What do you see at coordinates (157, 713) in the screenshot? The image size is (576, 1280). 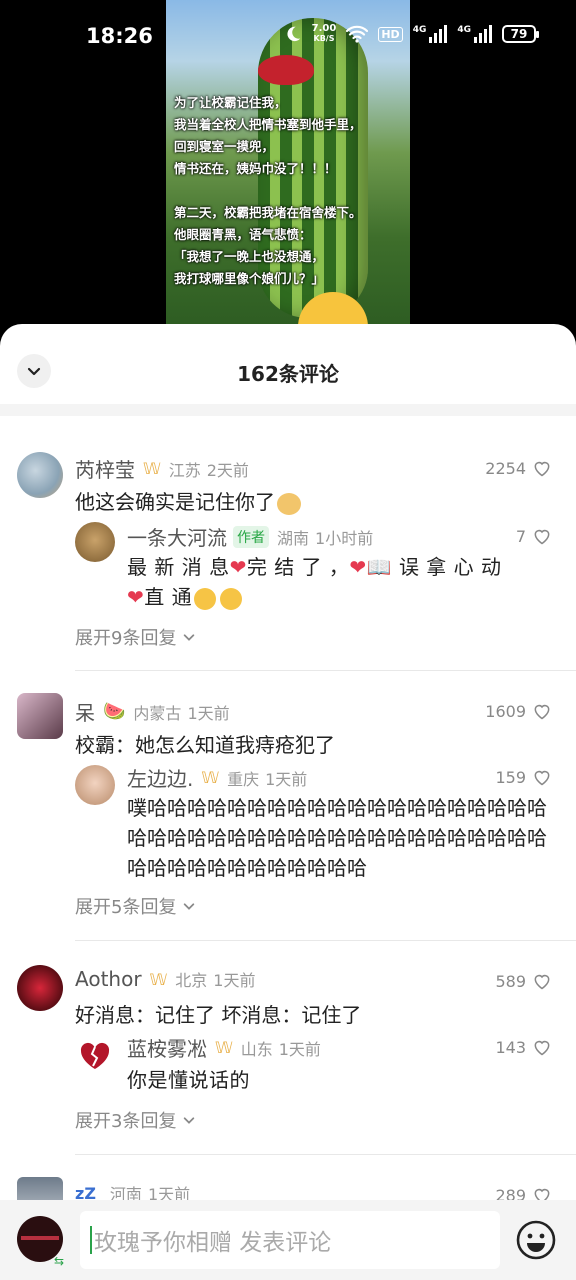 I see `region: 内蒙古` at bounding box center [157, 713].